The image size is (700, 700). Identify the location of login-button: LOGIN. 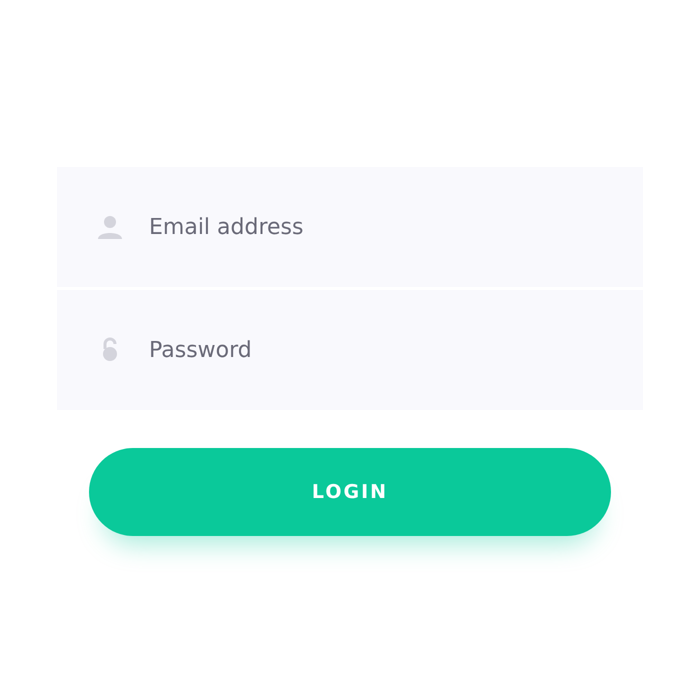
(350, 492).